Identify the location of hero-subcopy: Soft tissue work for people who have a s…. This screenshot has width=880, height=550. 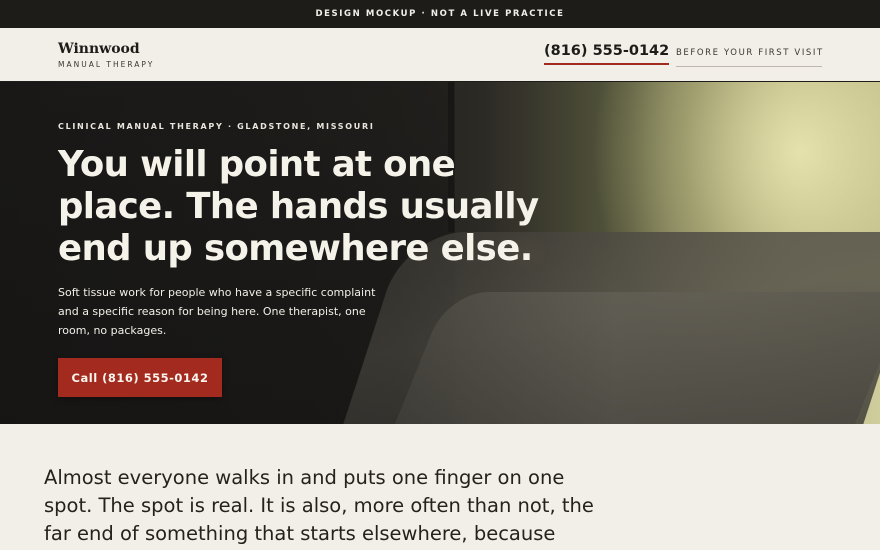
(217, 311).